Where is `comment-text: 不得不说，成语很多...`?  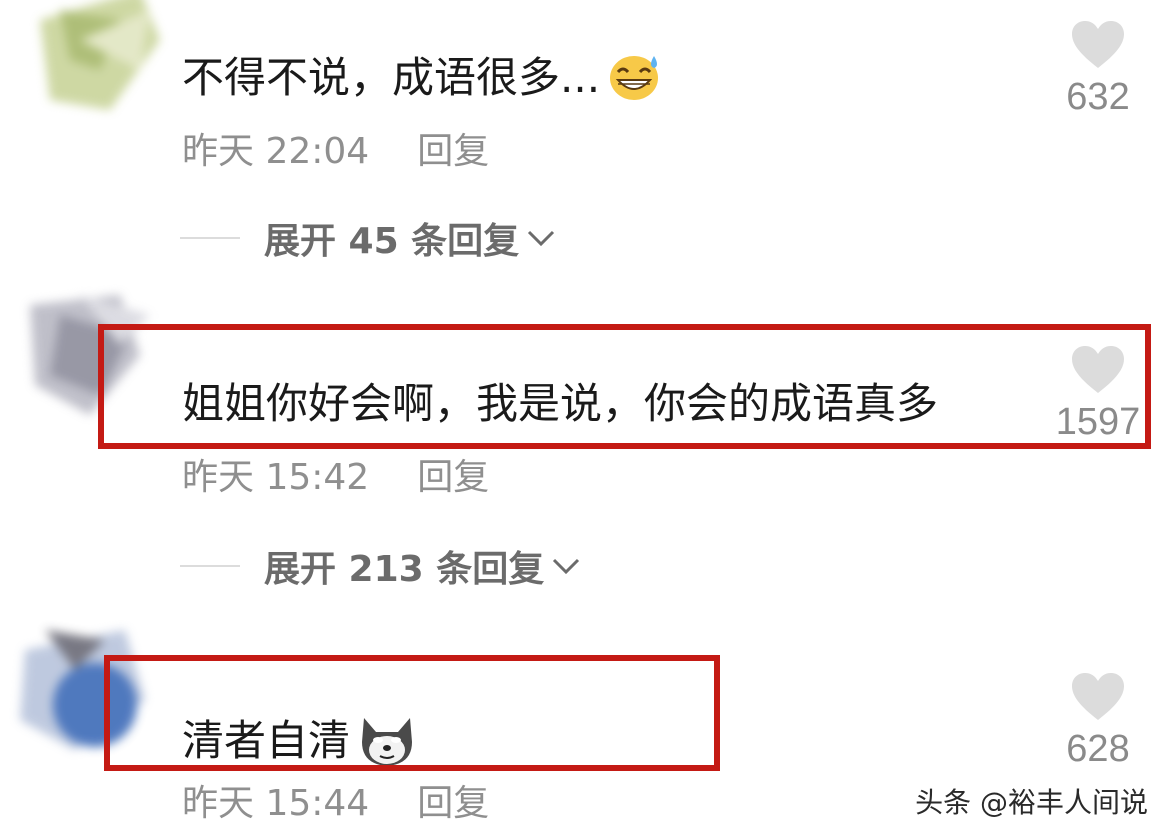 comment-text: 不得不说，成语很多... is located at coordinates (423, 80).